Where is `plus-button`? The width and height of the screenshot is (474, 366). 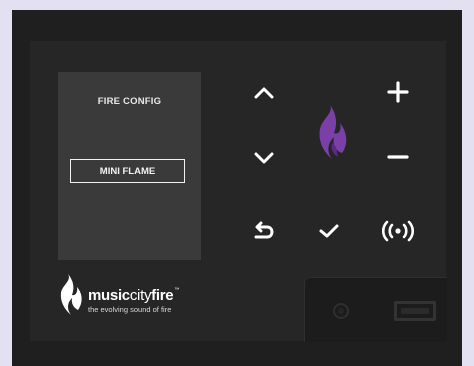
plus-button is located at coordinates (398, 92).